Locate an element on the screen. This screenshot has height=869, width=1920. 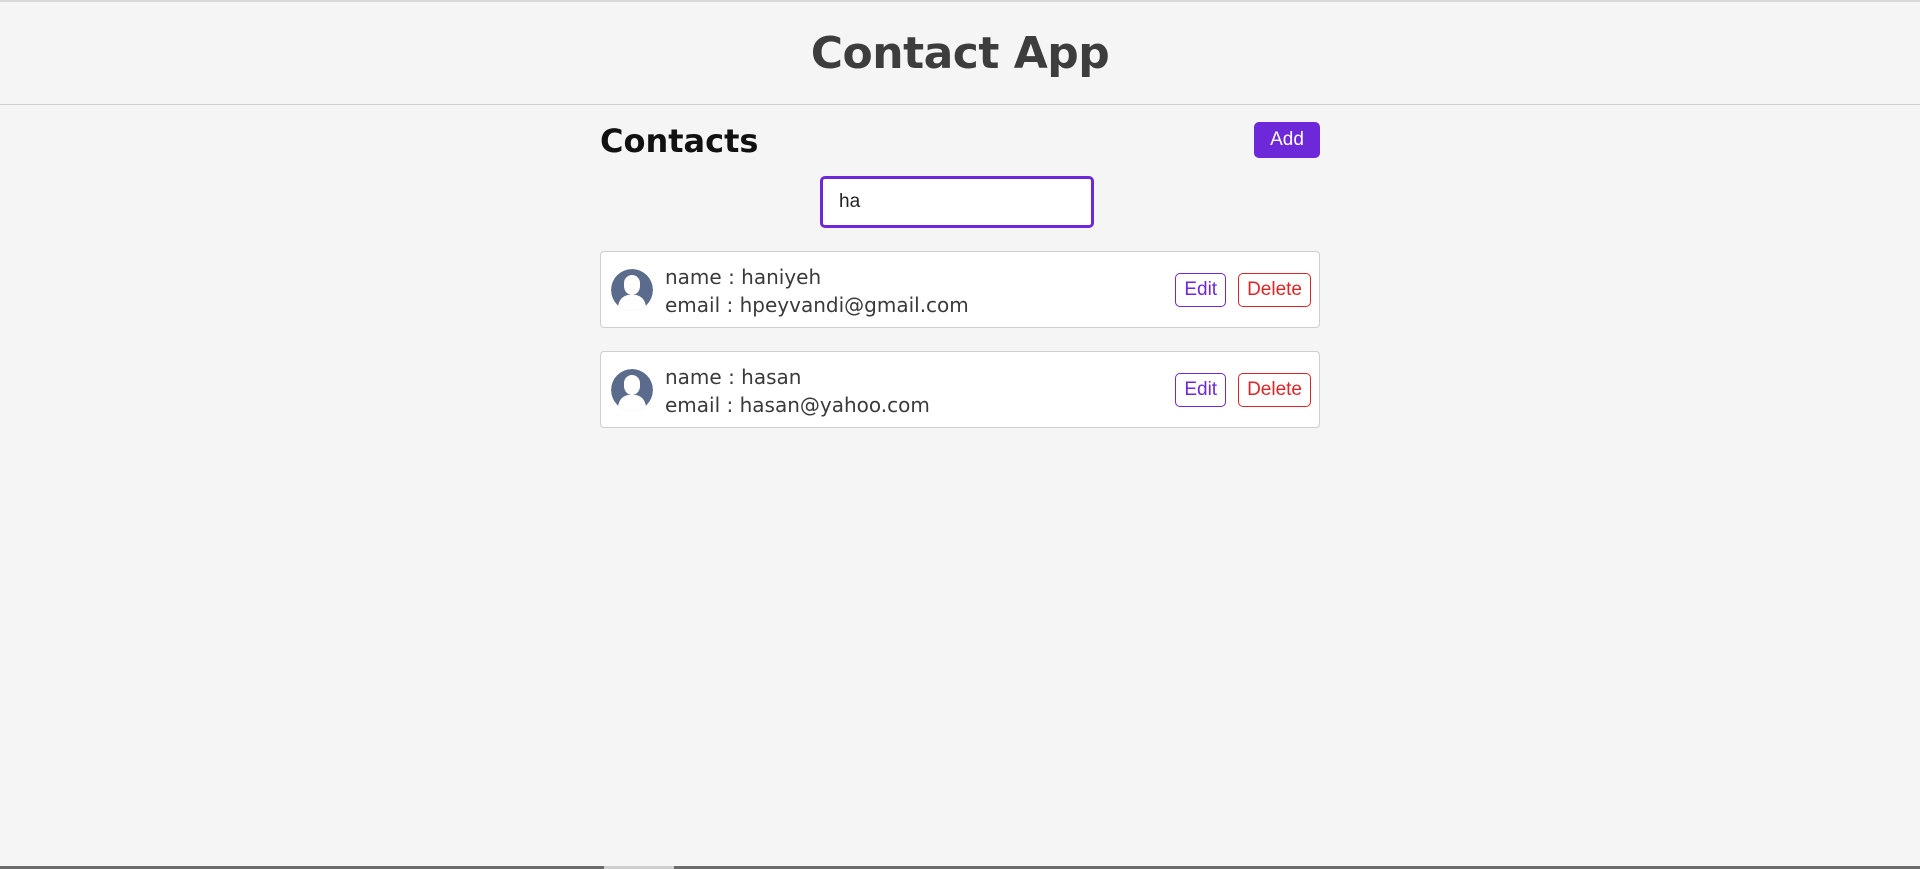
contact-info: name : hasan email : hasan@yahoo.com is located at coordinates (797, 391).